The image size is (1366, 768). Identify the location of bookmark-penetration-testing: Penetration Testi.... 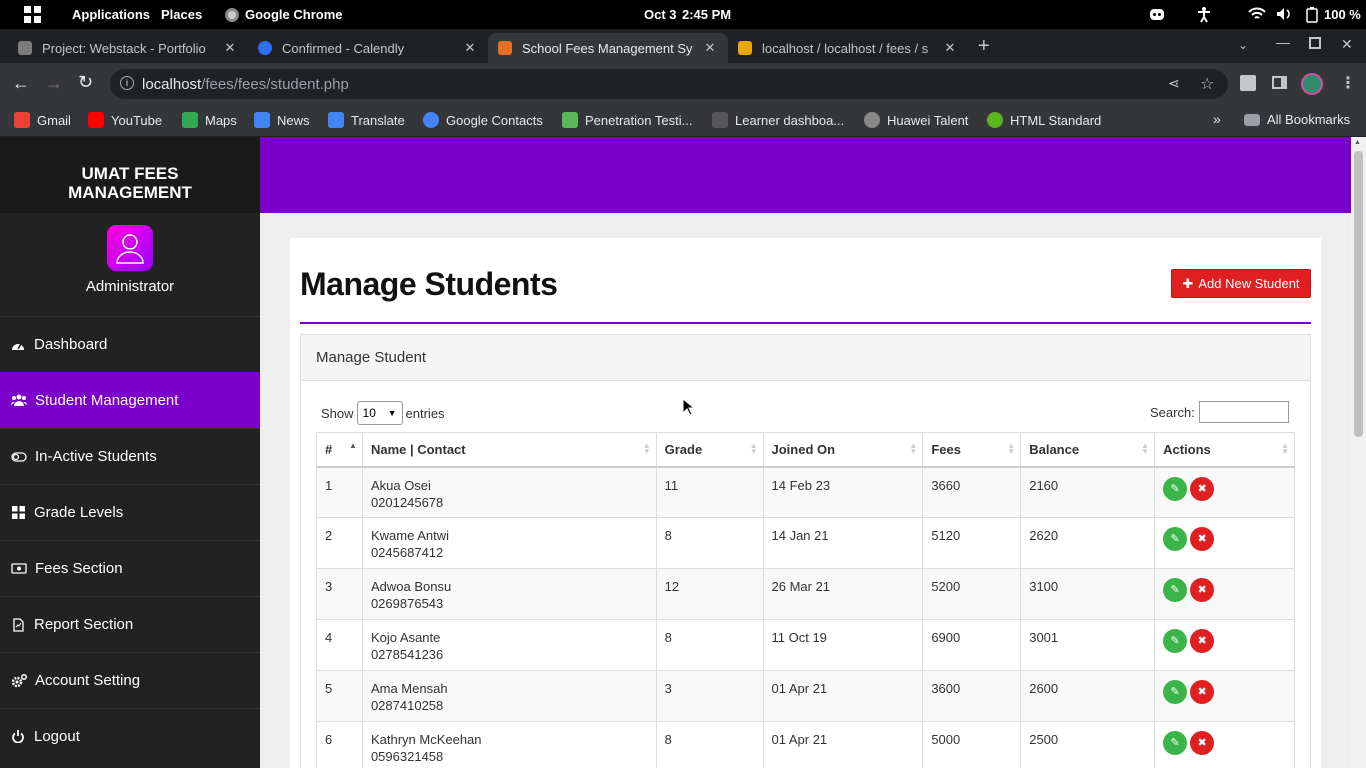
(627, 120).